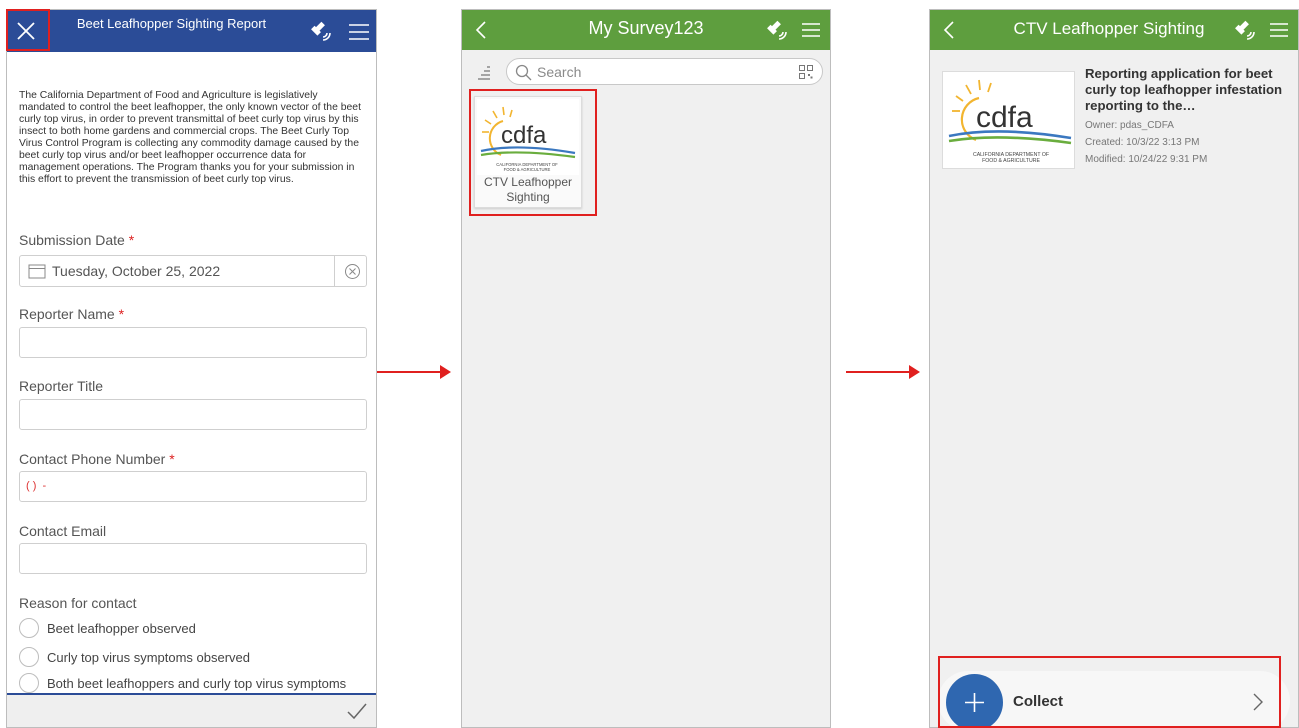  I want to click on highlight-collect, so click(1109, 692).